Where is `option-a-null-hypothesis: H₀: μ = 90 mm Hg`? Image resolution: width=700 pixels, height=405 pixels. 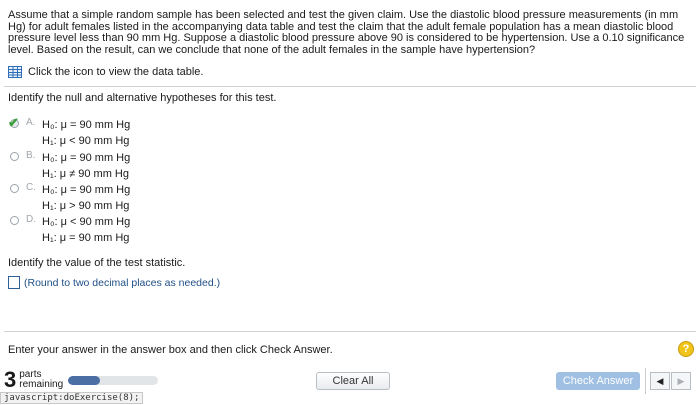 option-a-null-hypothesis: H₀: μ = 90 mm Hg is located at coordinates (86, 125).